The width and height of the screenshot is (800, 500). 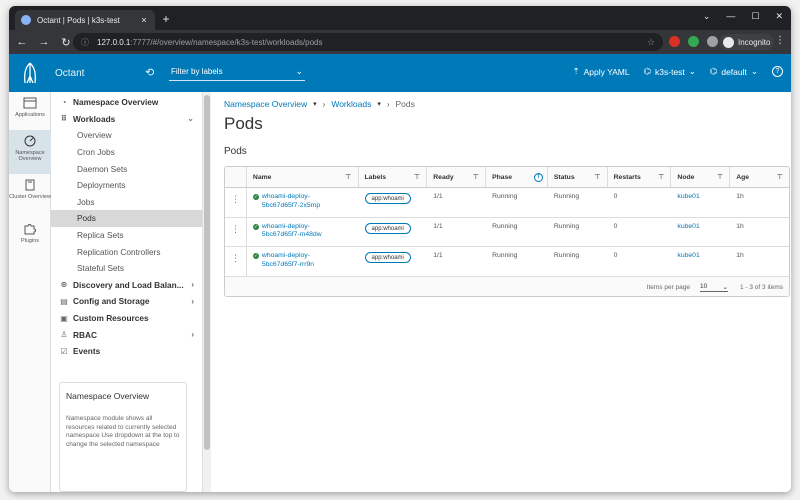 What do you see at coordinates (538, 177) in the screenshot?
I see `filter-active-icon: ⊤` at bounding box center [538, 177].